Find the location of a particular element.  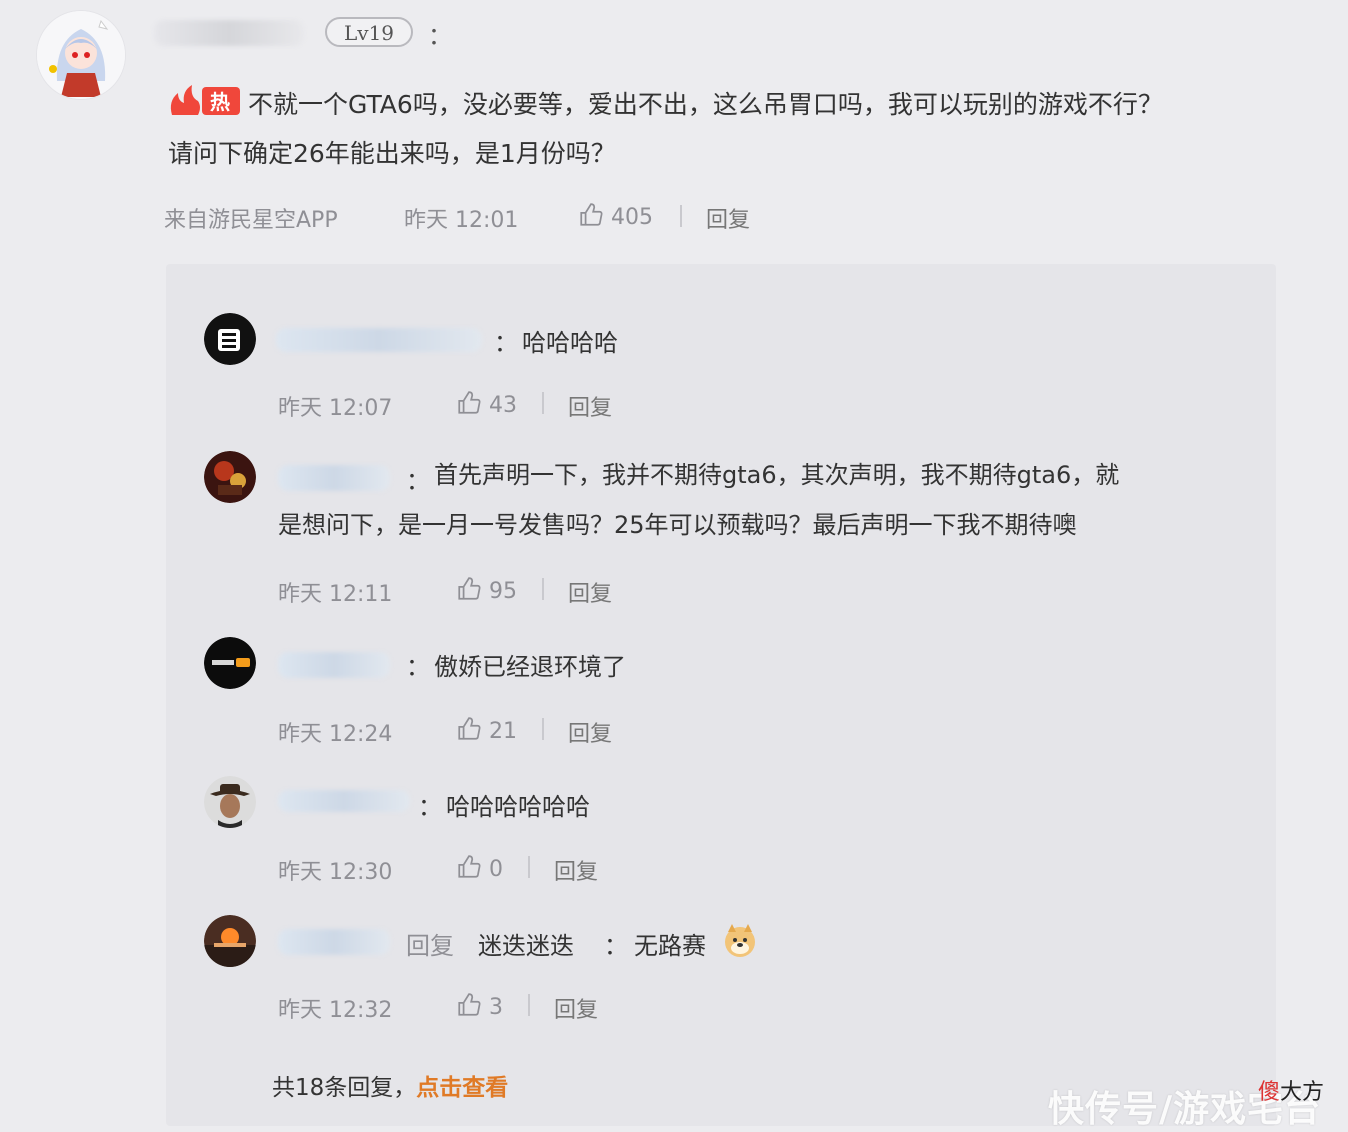

reply-text: 哈哈哈哈 is located at coordinates (570, 343).